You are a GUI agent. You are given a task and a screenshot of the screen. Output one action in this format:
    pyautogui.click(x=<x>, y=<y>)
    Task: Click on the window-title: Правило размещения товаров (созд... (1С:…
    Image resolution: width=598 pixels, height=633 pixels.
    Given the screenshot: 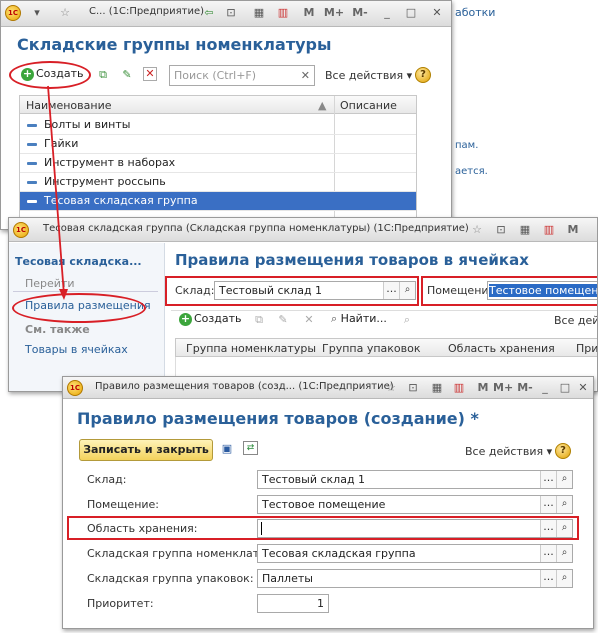 What is the action you would take?
    pyautogui.click(x=244, y=386)
    